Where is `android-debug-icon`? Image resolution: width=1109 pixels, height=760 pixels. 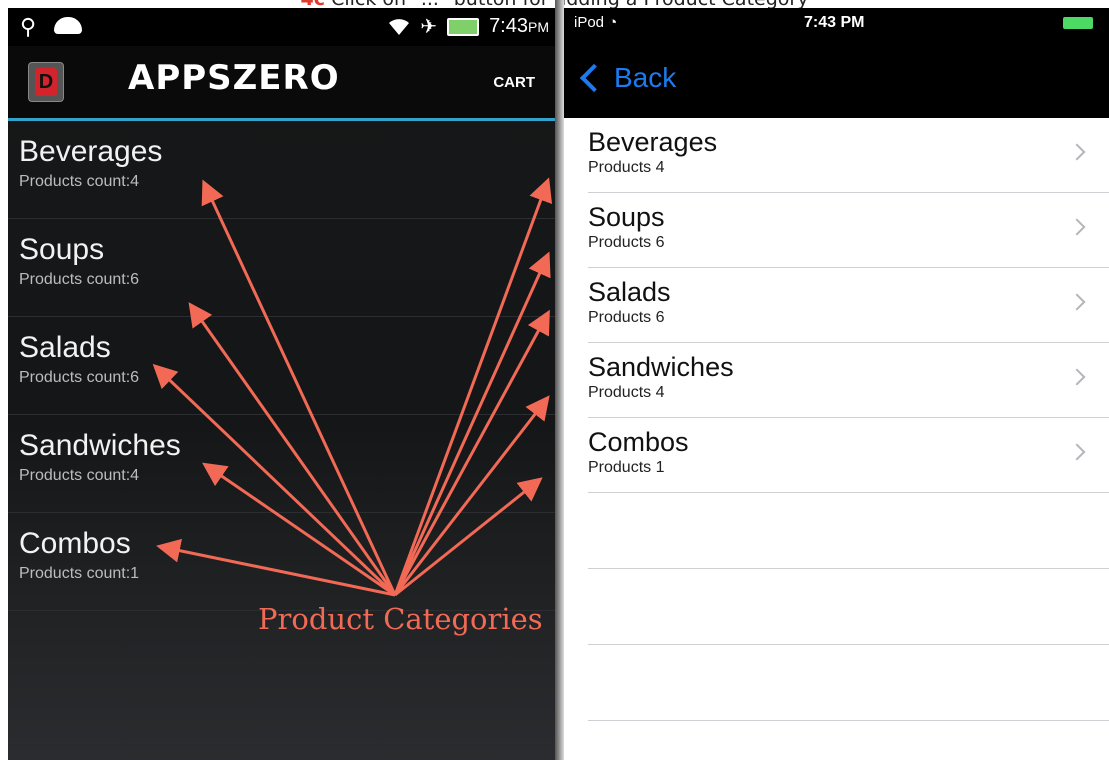 android-debug-icon is located at coordinates (68, 25).